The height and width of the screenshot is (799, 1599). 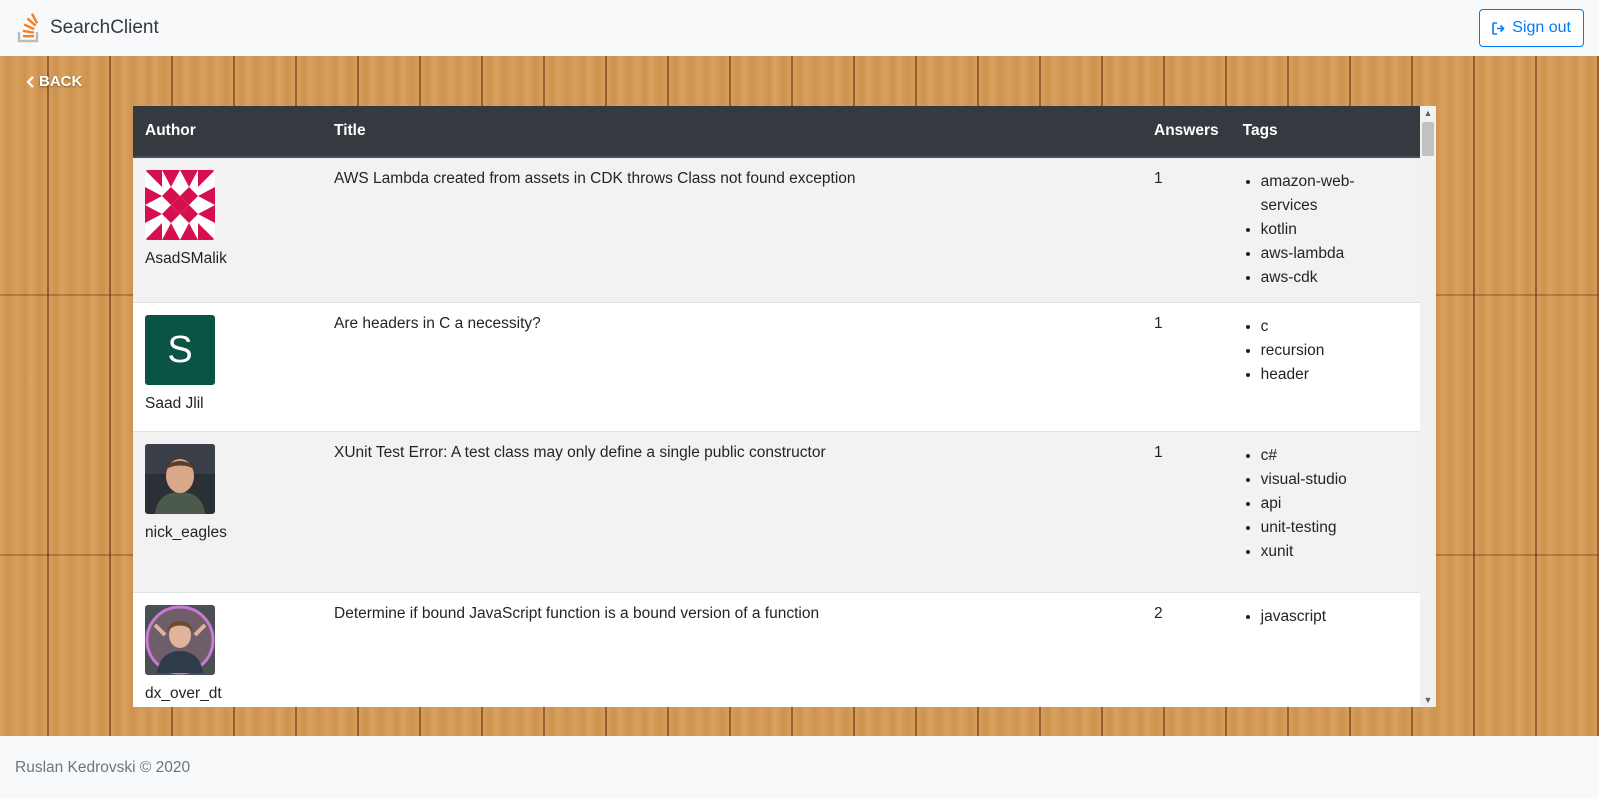 I want to click on vertical-scrollbar: ▲ ▼, so click(x=1428, y=406).